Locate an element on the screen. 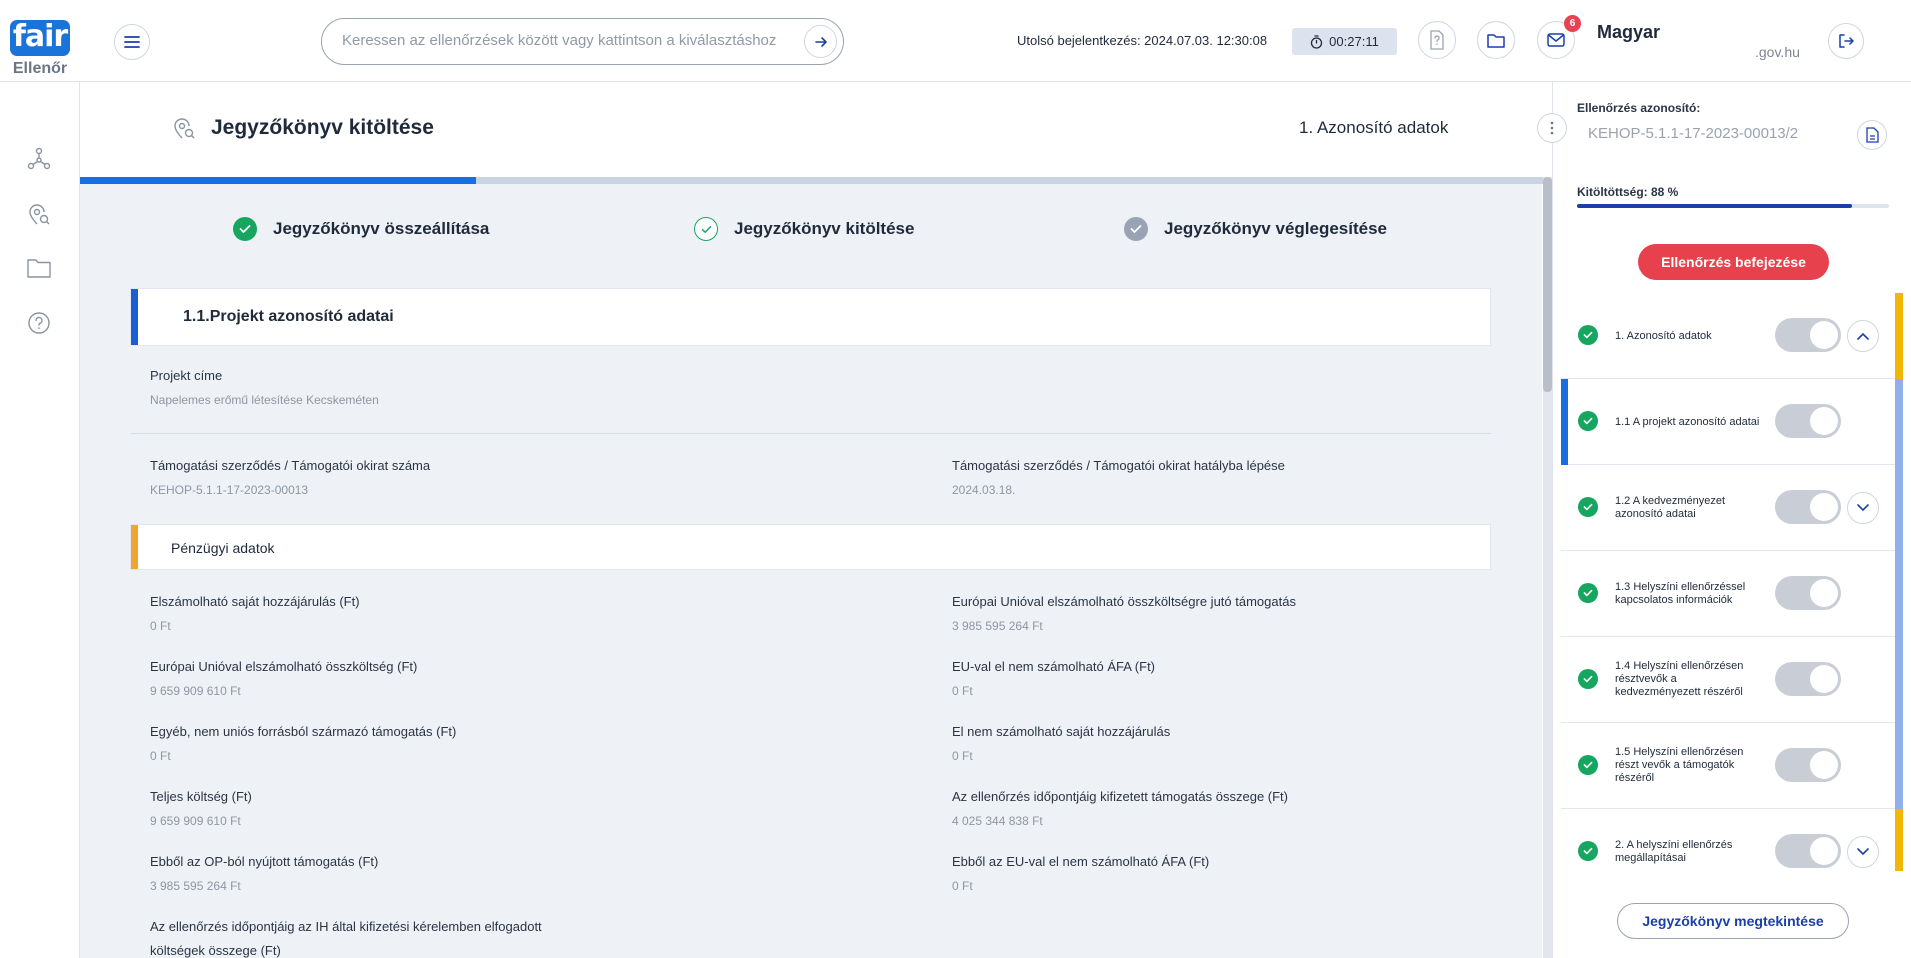  folder-button is located at coordinates (1496, 40).